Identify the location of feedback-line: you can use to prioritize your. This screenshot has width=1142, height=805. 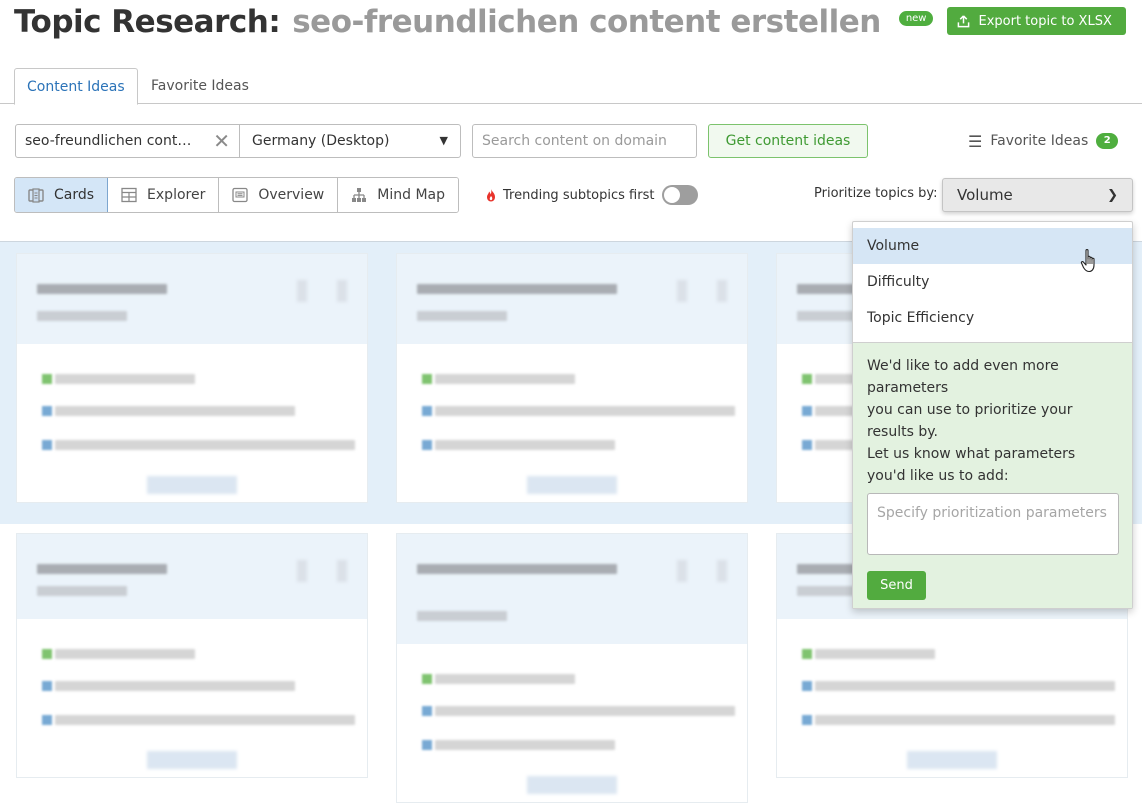
(970, 410).